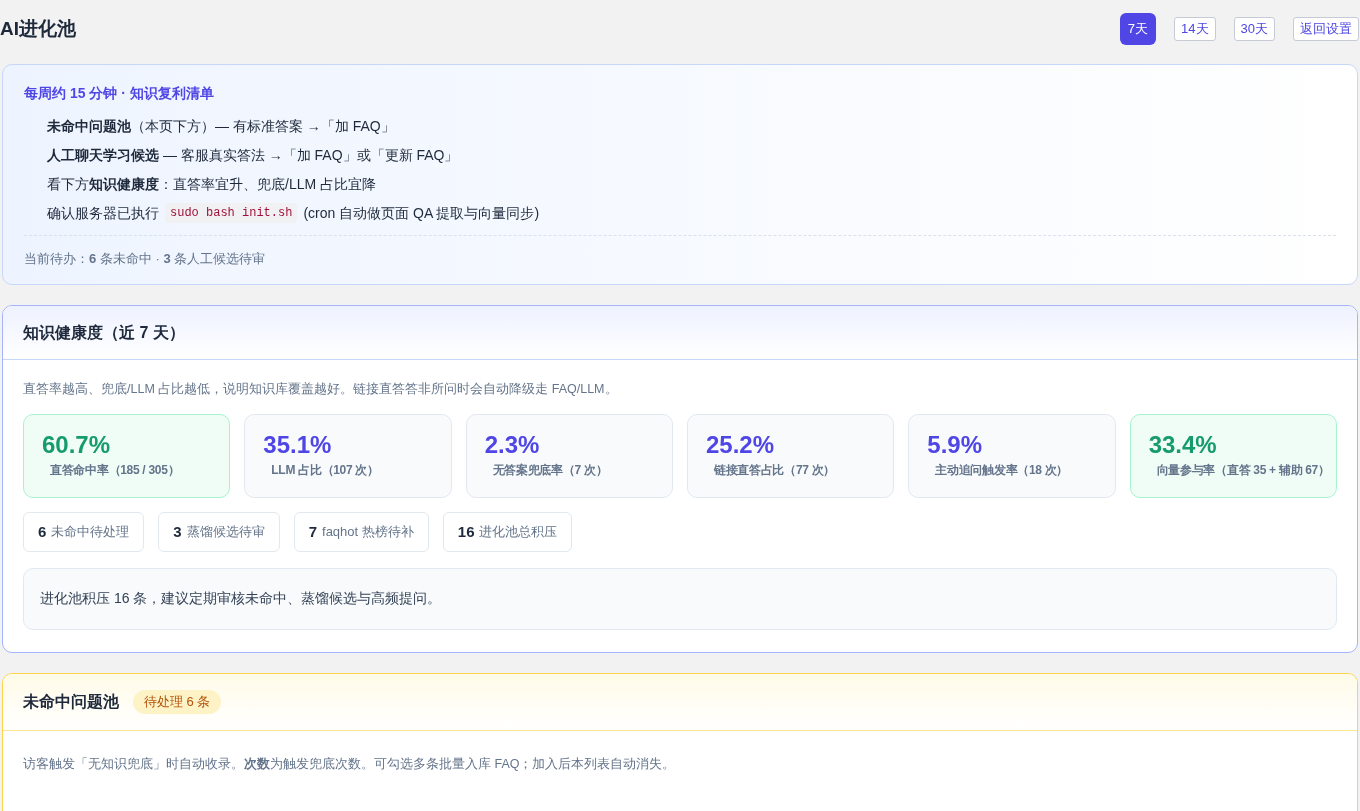  What do you see at coordinates (1243, 470) in the screenshot?
I see `metric-label: 向量参与率（直答 35 + 辅助 67）` at bounding box center [1243, 470].